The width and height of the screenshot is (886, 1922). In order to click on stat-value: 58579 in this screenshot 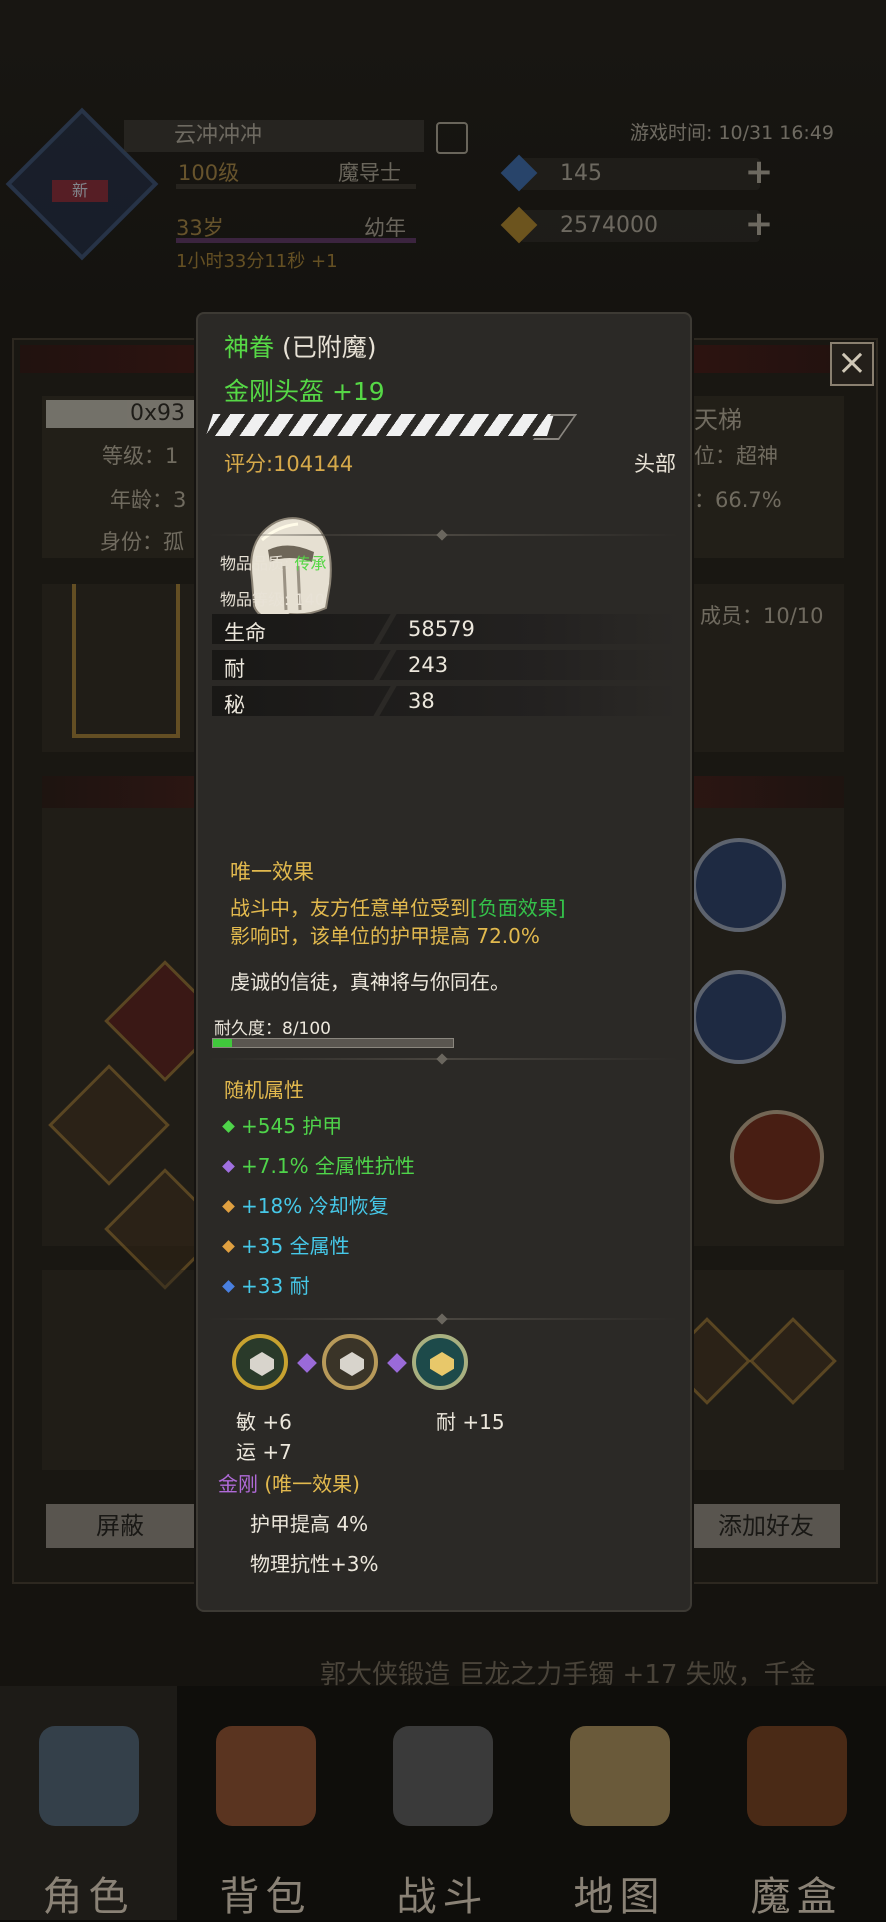, I will do `click(441, 629)`.